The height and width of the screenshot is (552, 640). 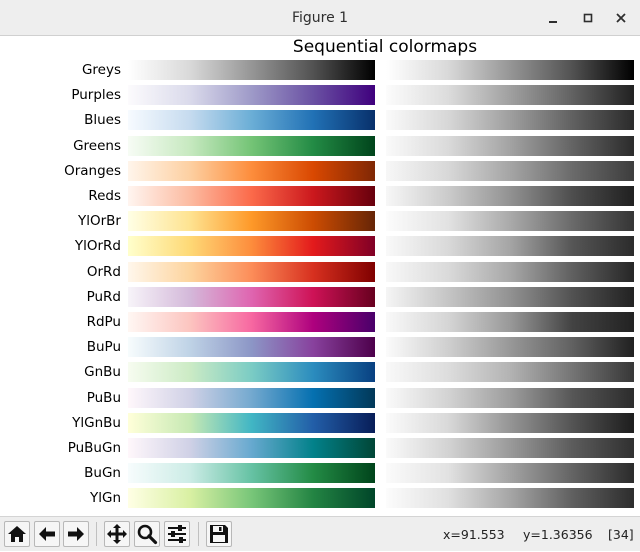 What do you see at coordinates (96, 95) in the screenshot?
I see `colormap-label: Purples` at bounding box center [96, 95].